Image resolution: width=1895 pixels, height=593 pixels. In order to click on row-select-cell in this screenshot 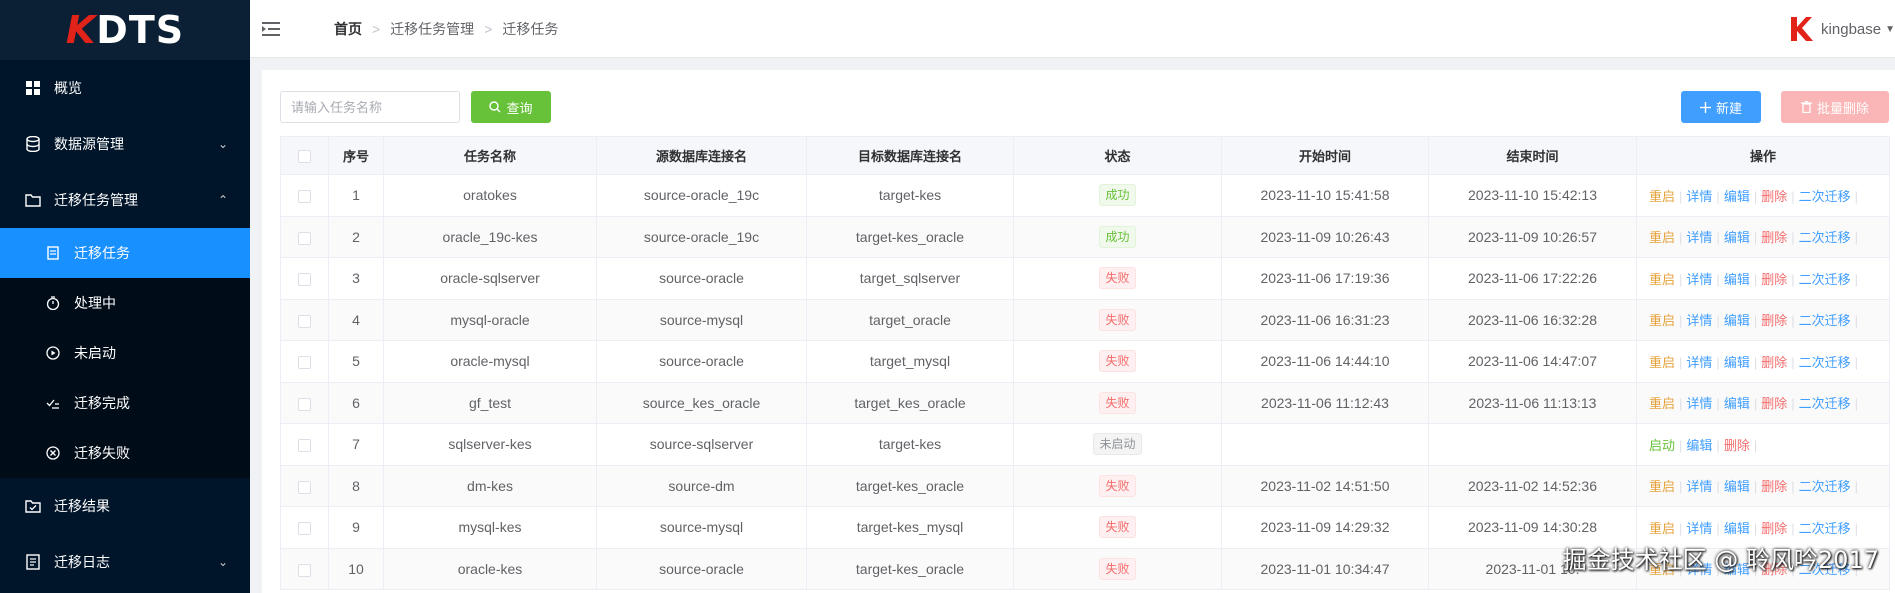, I will do `click(304, 402)`.